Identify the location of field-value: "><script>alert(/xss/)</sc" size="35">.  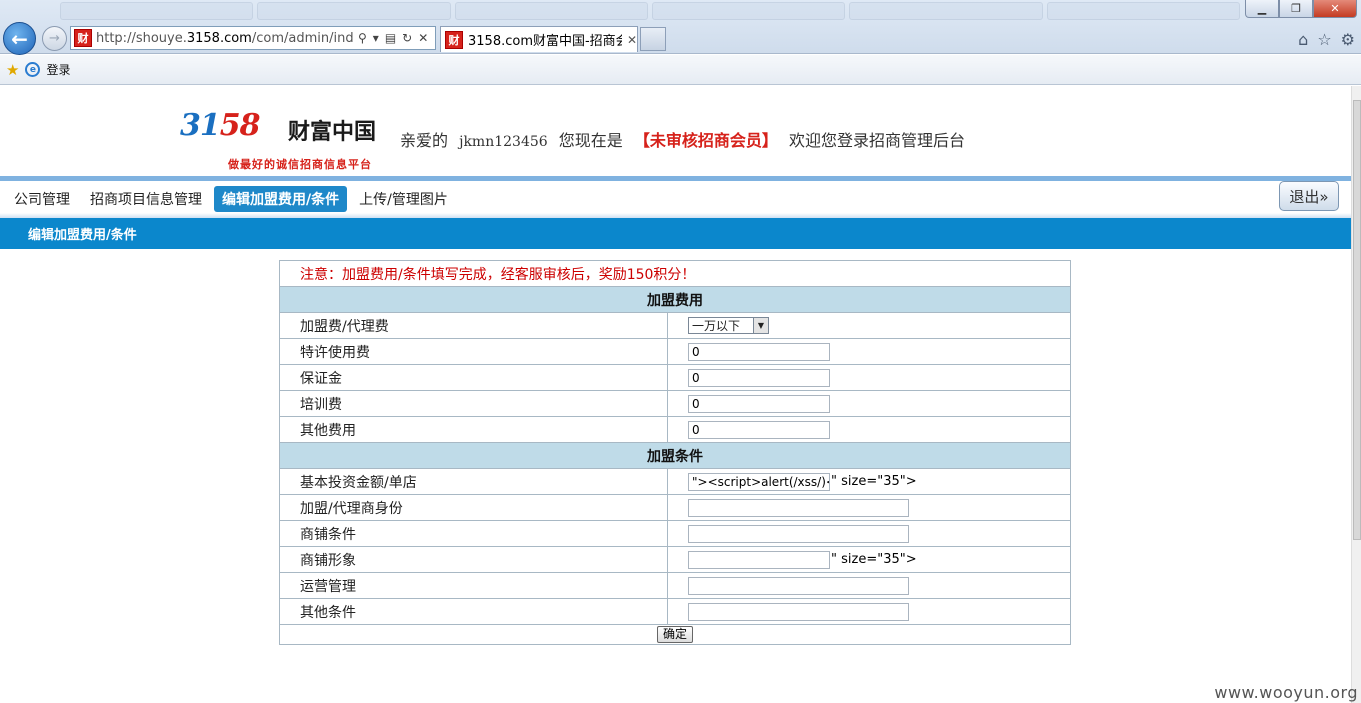
(869, 481).